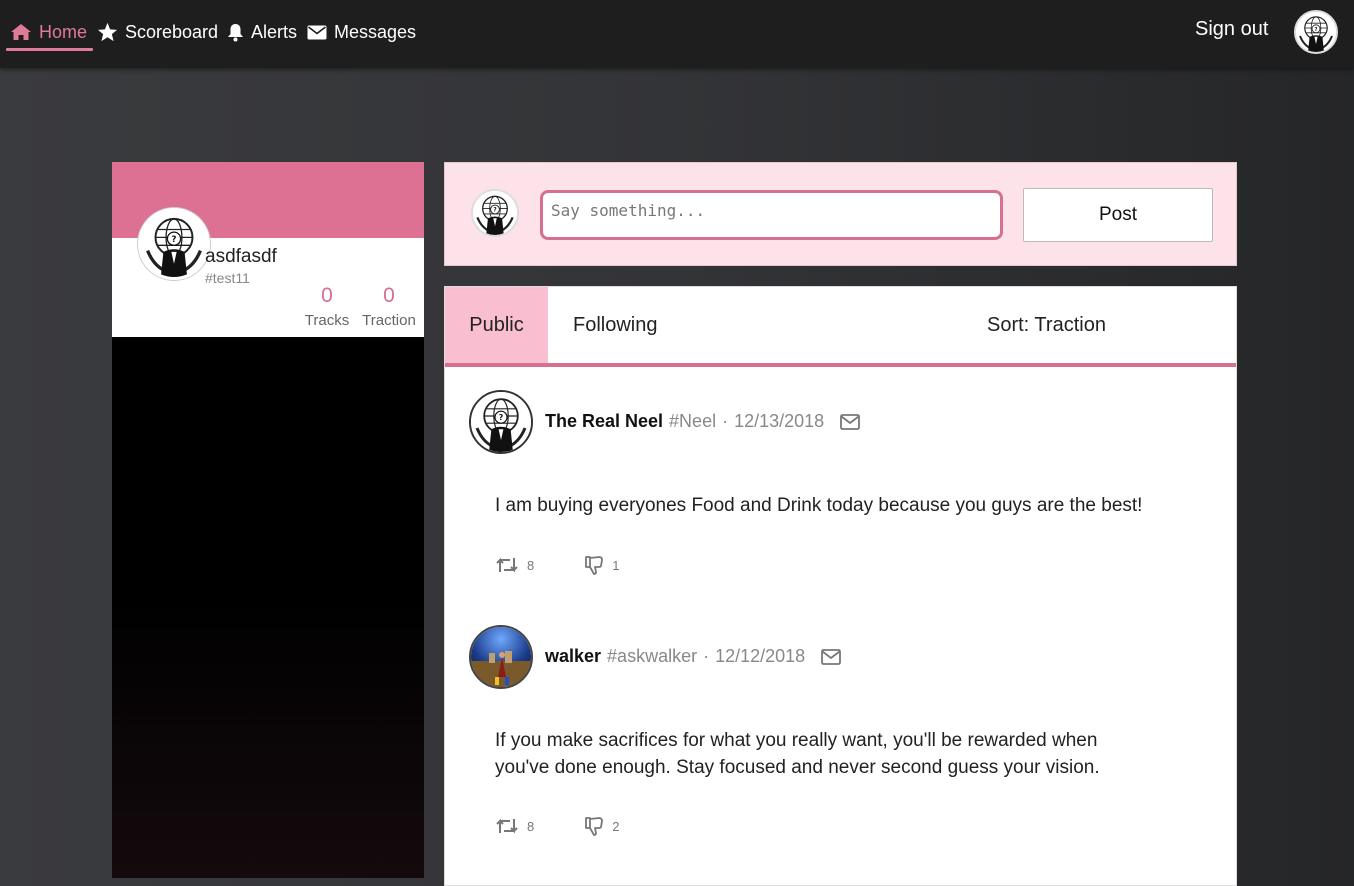 The image size is (1354, 886). I want to click on user-avatar, so click(1316, 32).